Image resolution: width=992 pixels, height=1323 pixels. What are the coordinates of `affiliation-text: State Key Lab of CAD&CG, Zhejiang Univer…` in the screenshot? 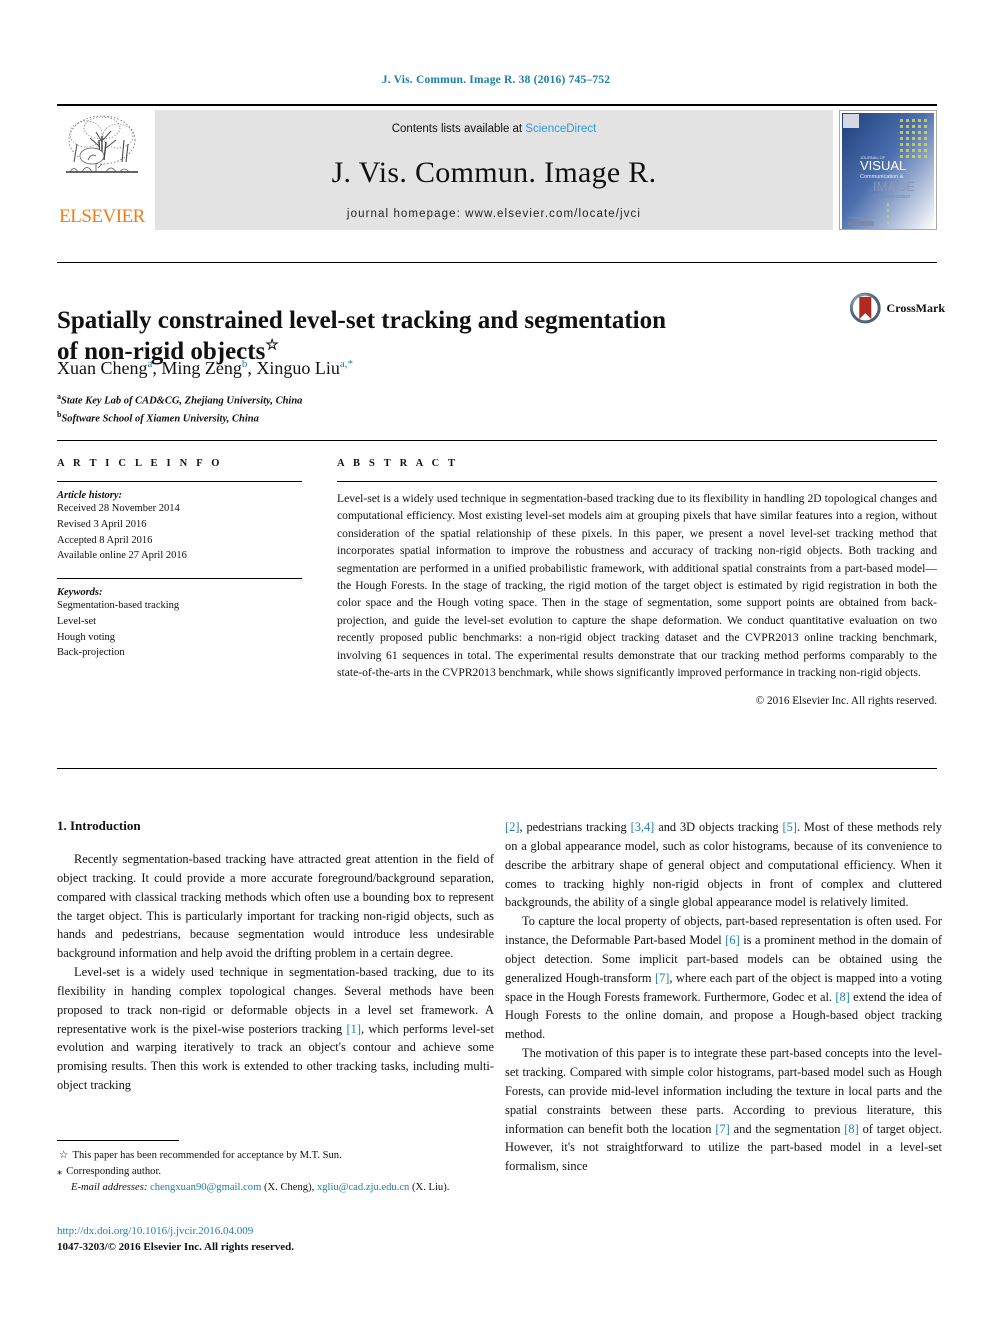 It's located at (182, 401).